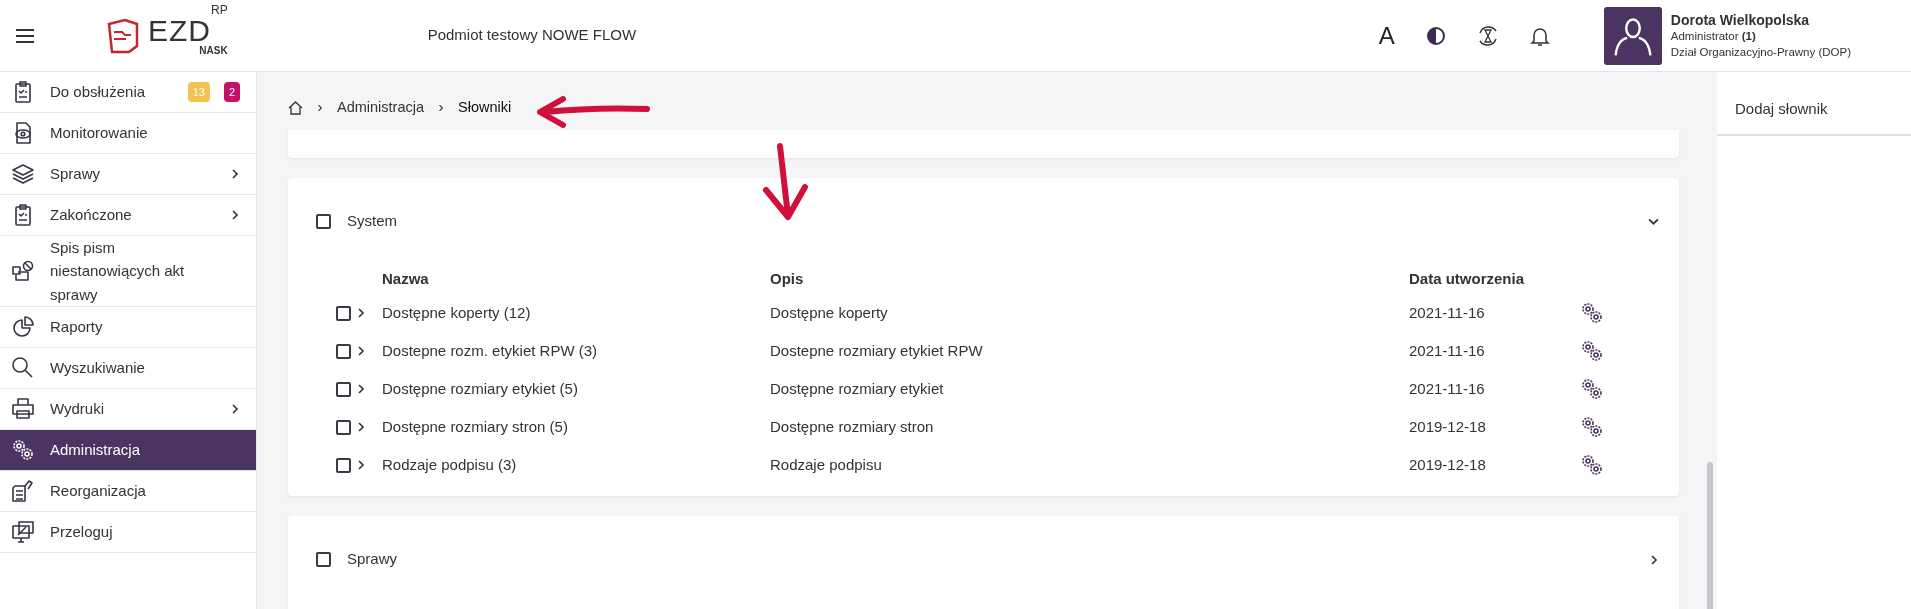  I want to click on breadcrumb-link: Słowniki, so click(485, 108).